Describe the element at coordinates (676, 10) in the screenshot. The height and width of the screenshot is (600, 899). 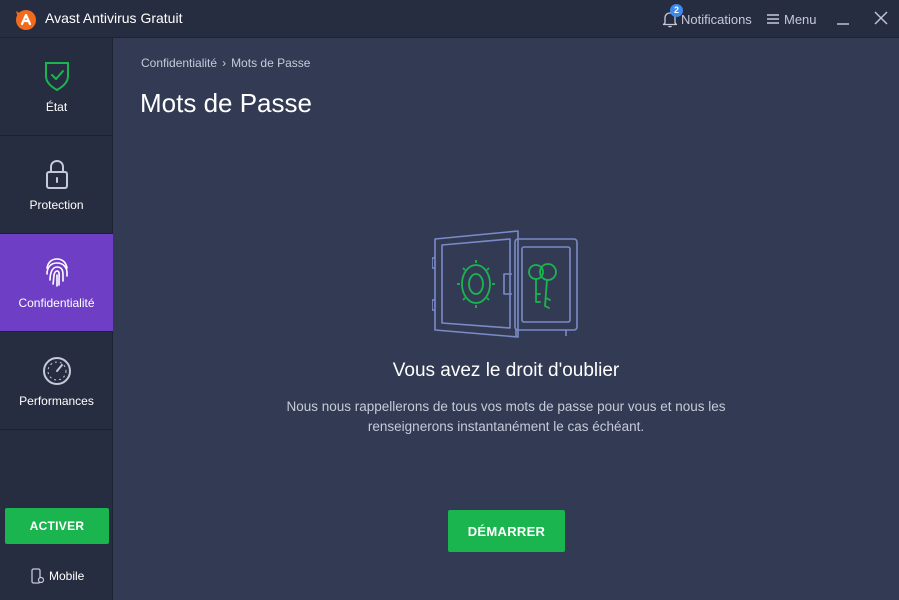
I see `notification-count-badge: 2` at that location.